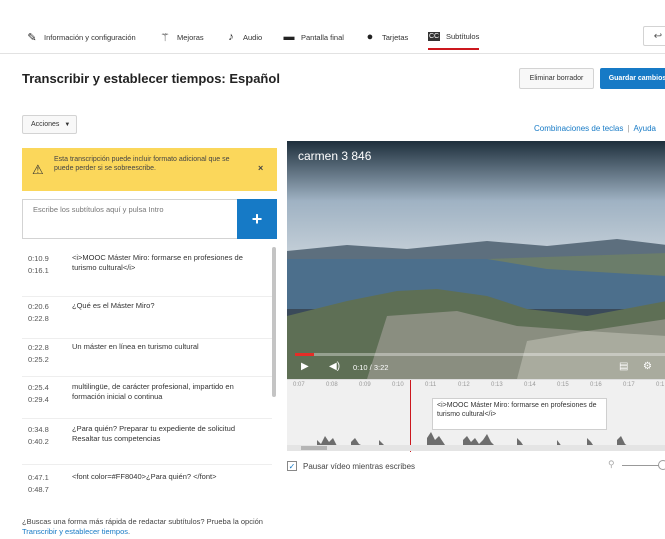 The width and height of the screenshot is (665, 539). I want to click on tab-audio: ♪ Audio, so click(243, 37).